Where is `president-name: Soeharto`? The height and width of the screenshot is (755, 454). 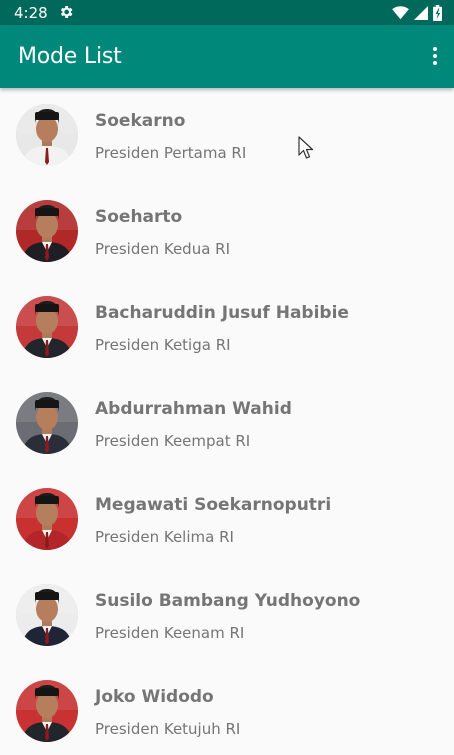 president-name: Soeharto is located at coordinates (139, 217).